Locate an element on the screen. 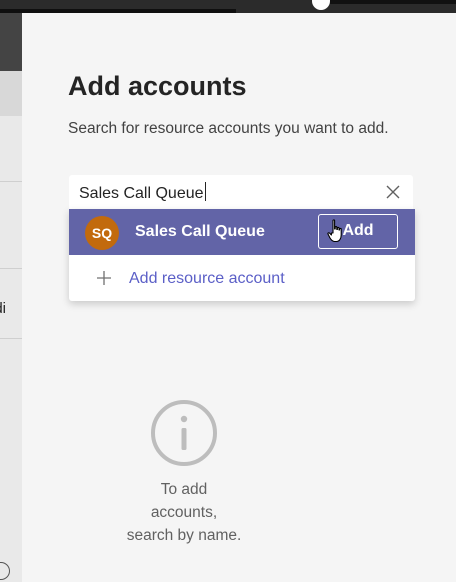 The height and width of the screenshot is (582, 456). background-radio-icon is located at coordinates (5, 571).